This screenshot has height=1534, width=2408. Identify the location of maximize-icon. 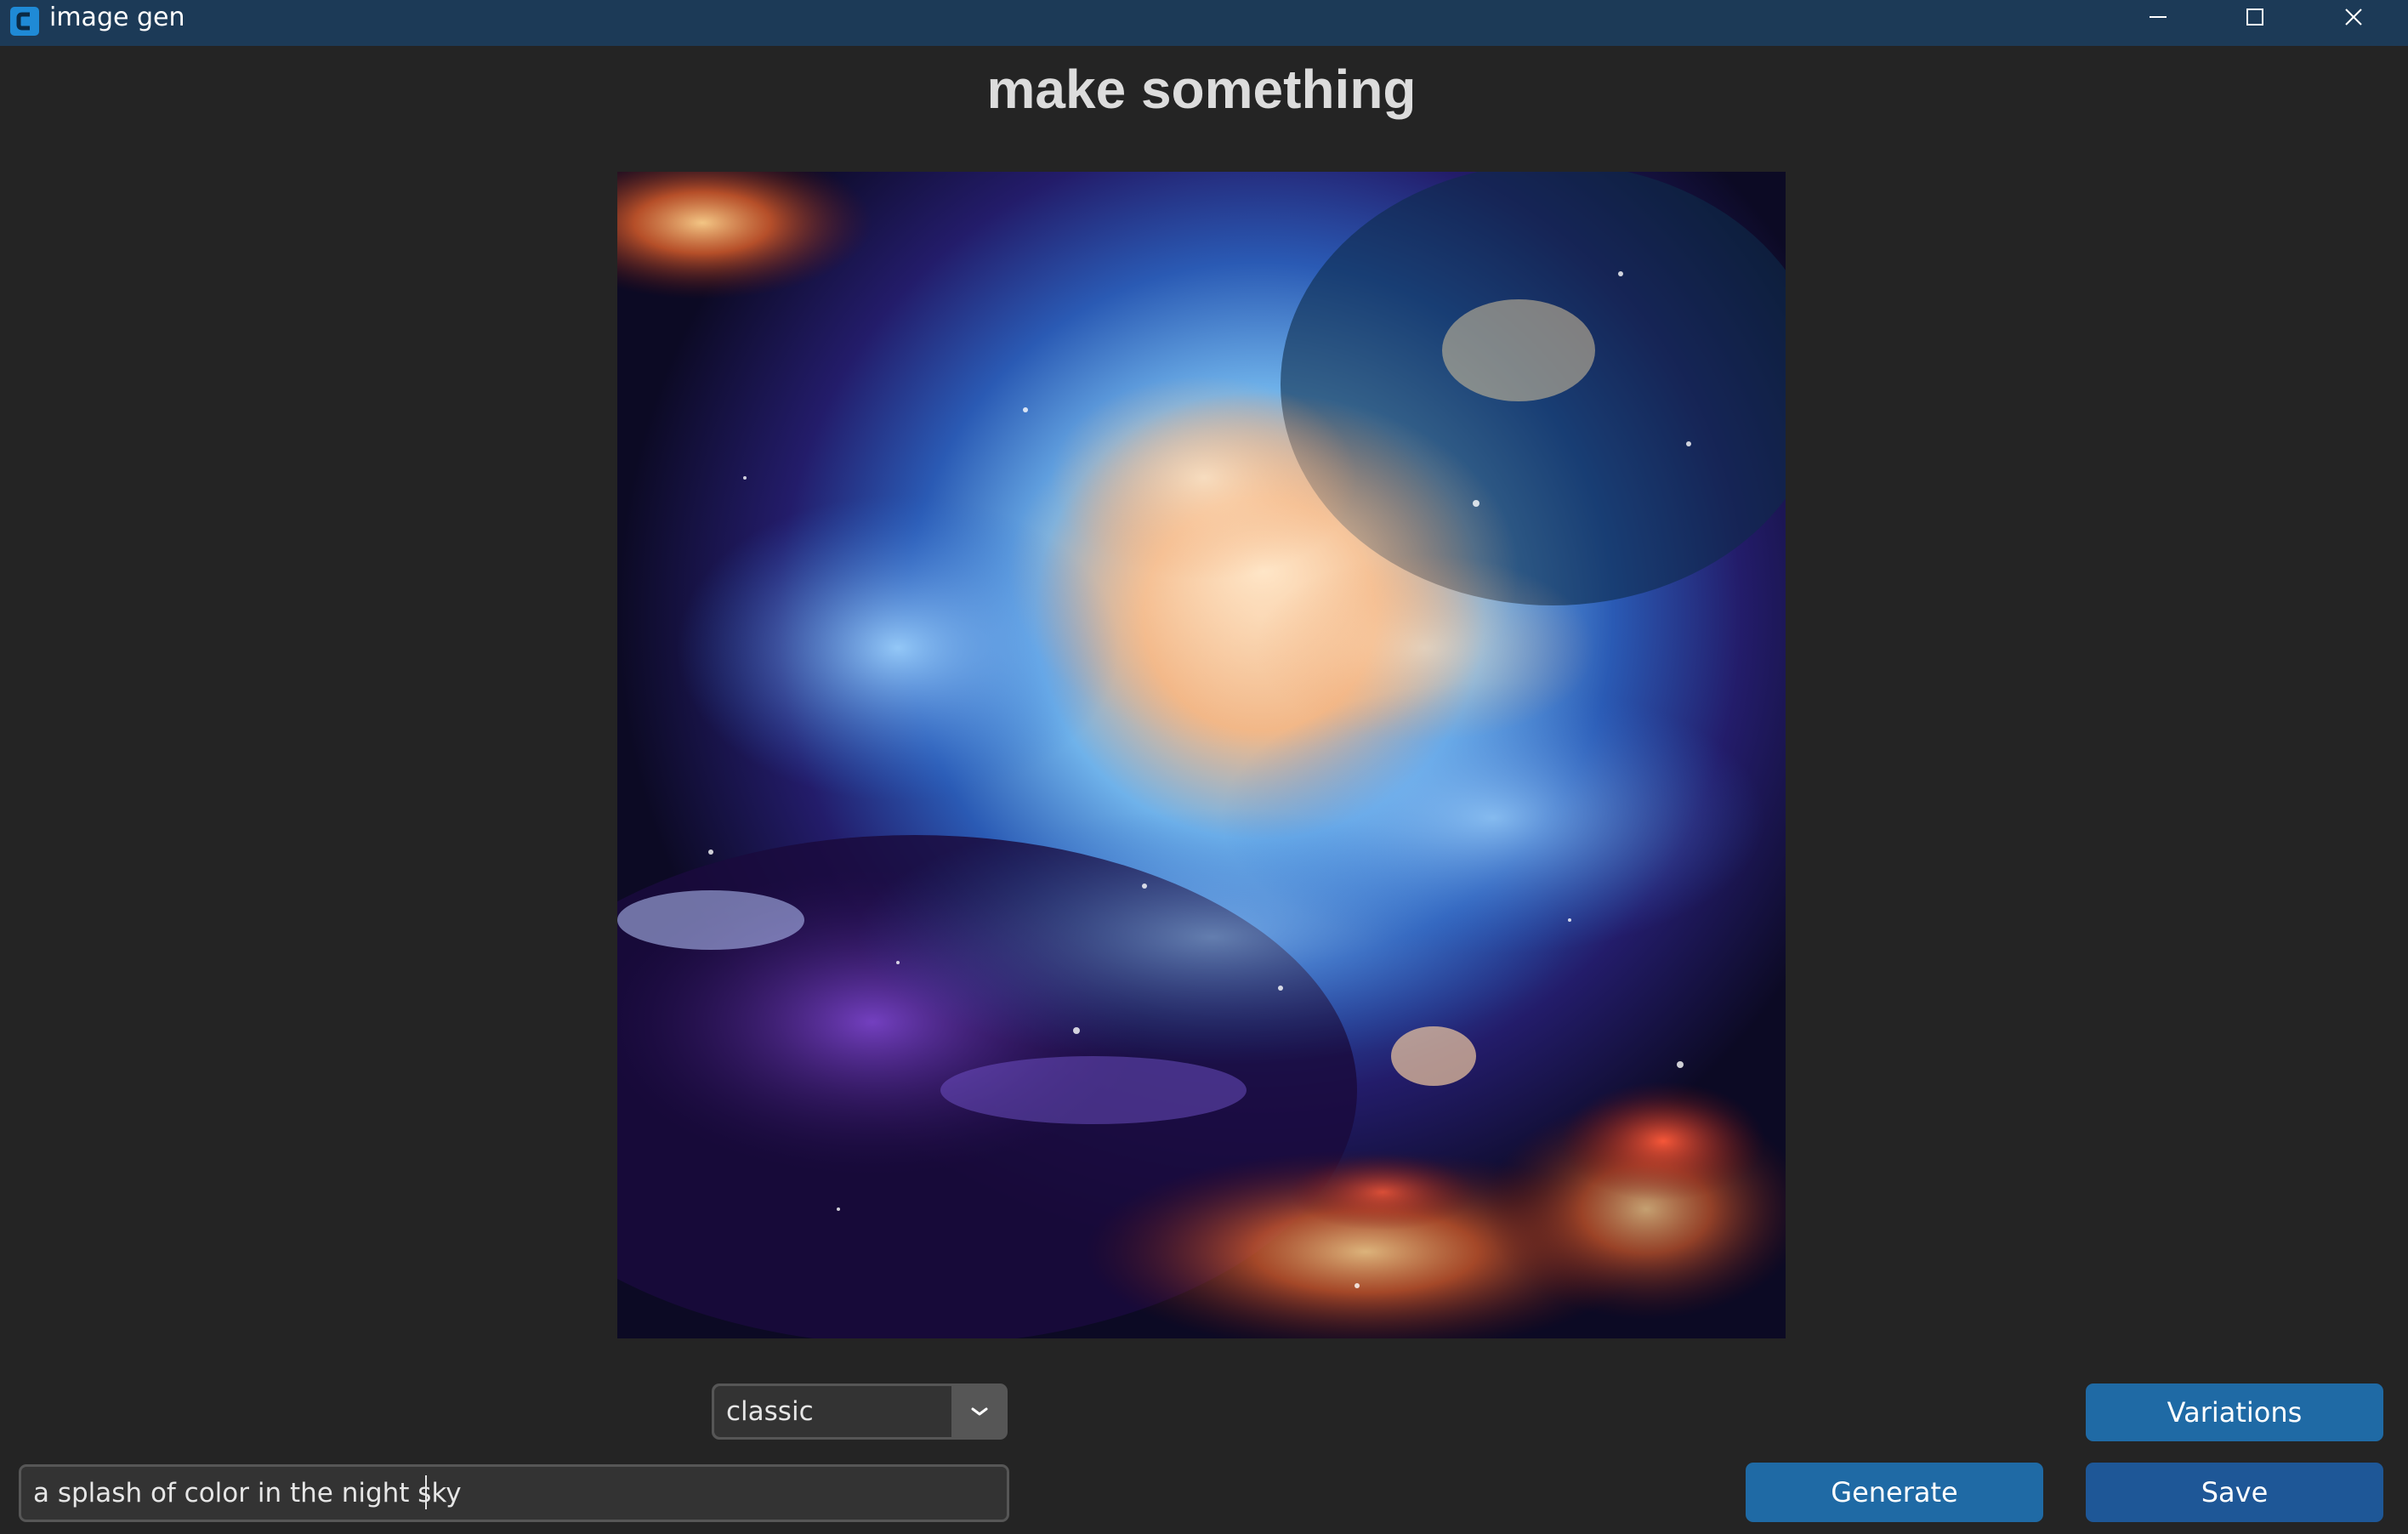
(2254, 17).